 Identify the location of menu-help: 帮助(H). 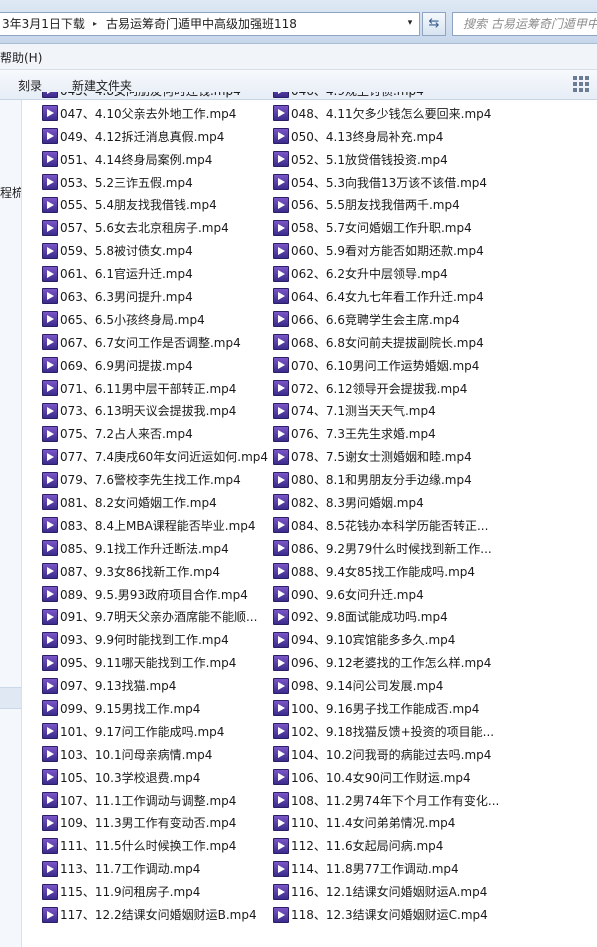
(21, 57).